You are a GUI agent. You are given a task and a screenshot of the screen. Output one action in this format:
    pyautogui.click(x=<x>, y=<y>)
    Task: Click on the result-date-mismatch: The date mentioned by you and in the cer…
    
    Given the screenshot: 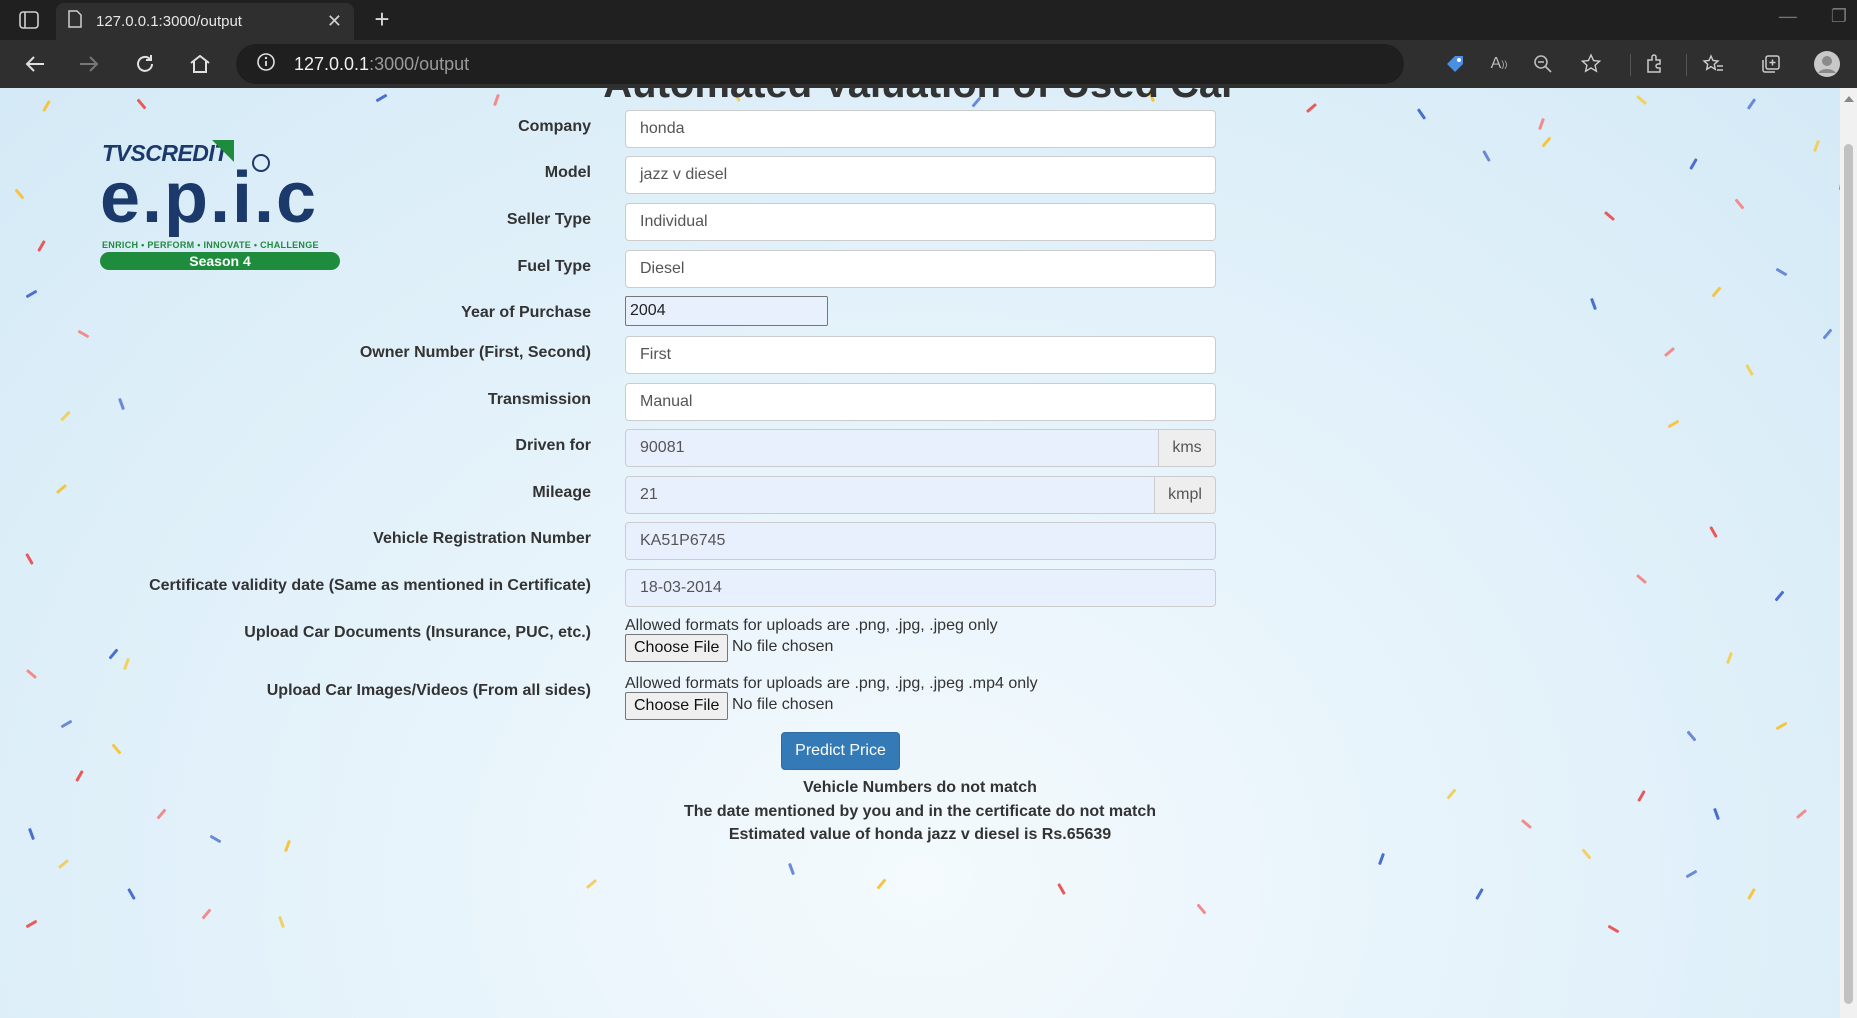 What is the action you would take?
    pyautogui.click(x=920, y=811)
    